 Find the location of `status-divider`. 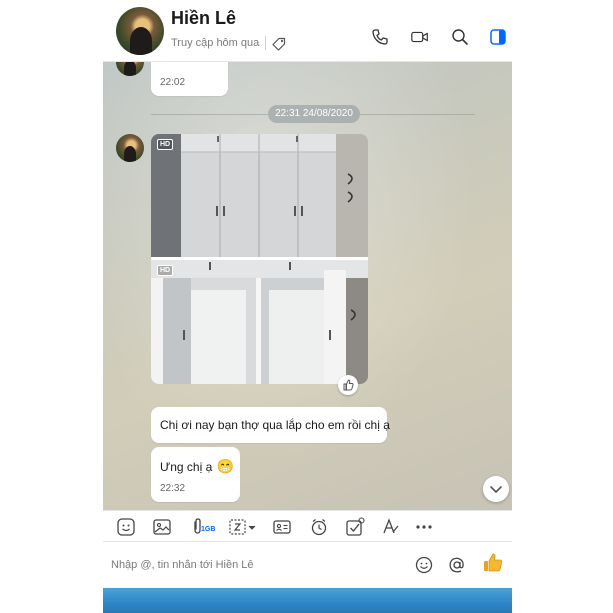

status-divider is located at coordinates (265, 43).